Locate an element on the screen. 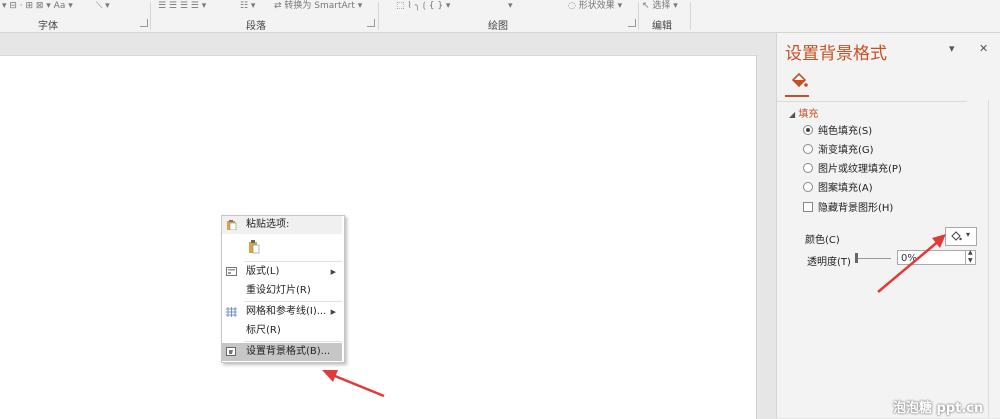 The height and width of the screenshot is (419, 1000). watermark: 泡泡糖 ppt.cn is located at coordinates (938, 408).